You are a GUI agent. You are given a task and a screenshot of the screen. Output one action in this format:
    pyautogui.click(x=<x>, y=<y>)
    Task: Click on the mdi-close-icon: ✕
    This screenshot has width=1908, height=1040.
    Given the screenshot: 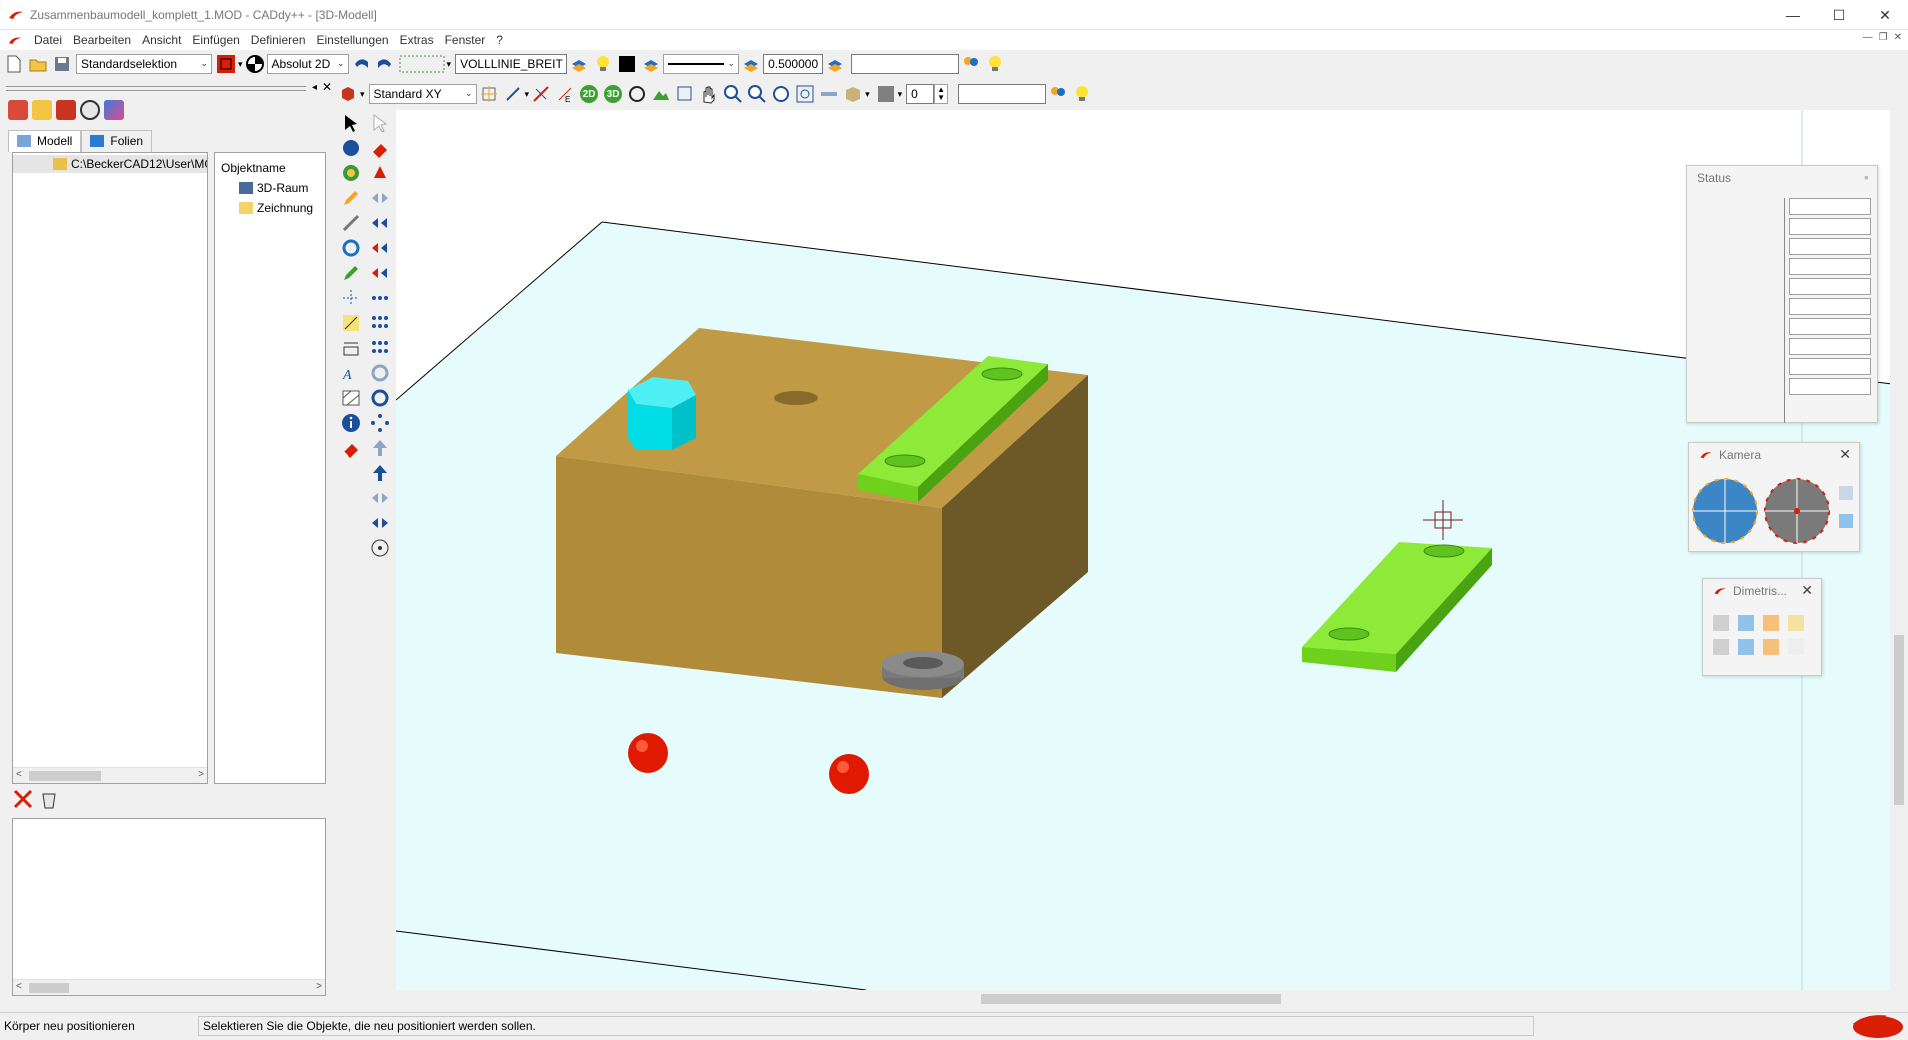 What is the action you would take?
    pyautogui.click(x=1898, y=37)
    